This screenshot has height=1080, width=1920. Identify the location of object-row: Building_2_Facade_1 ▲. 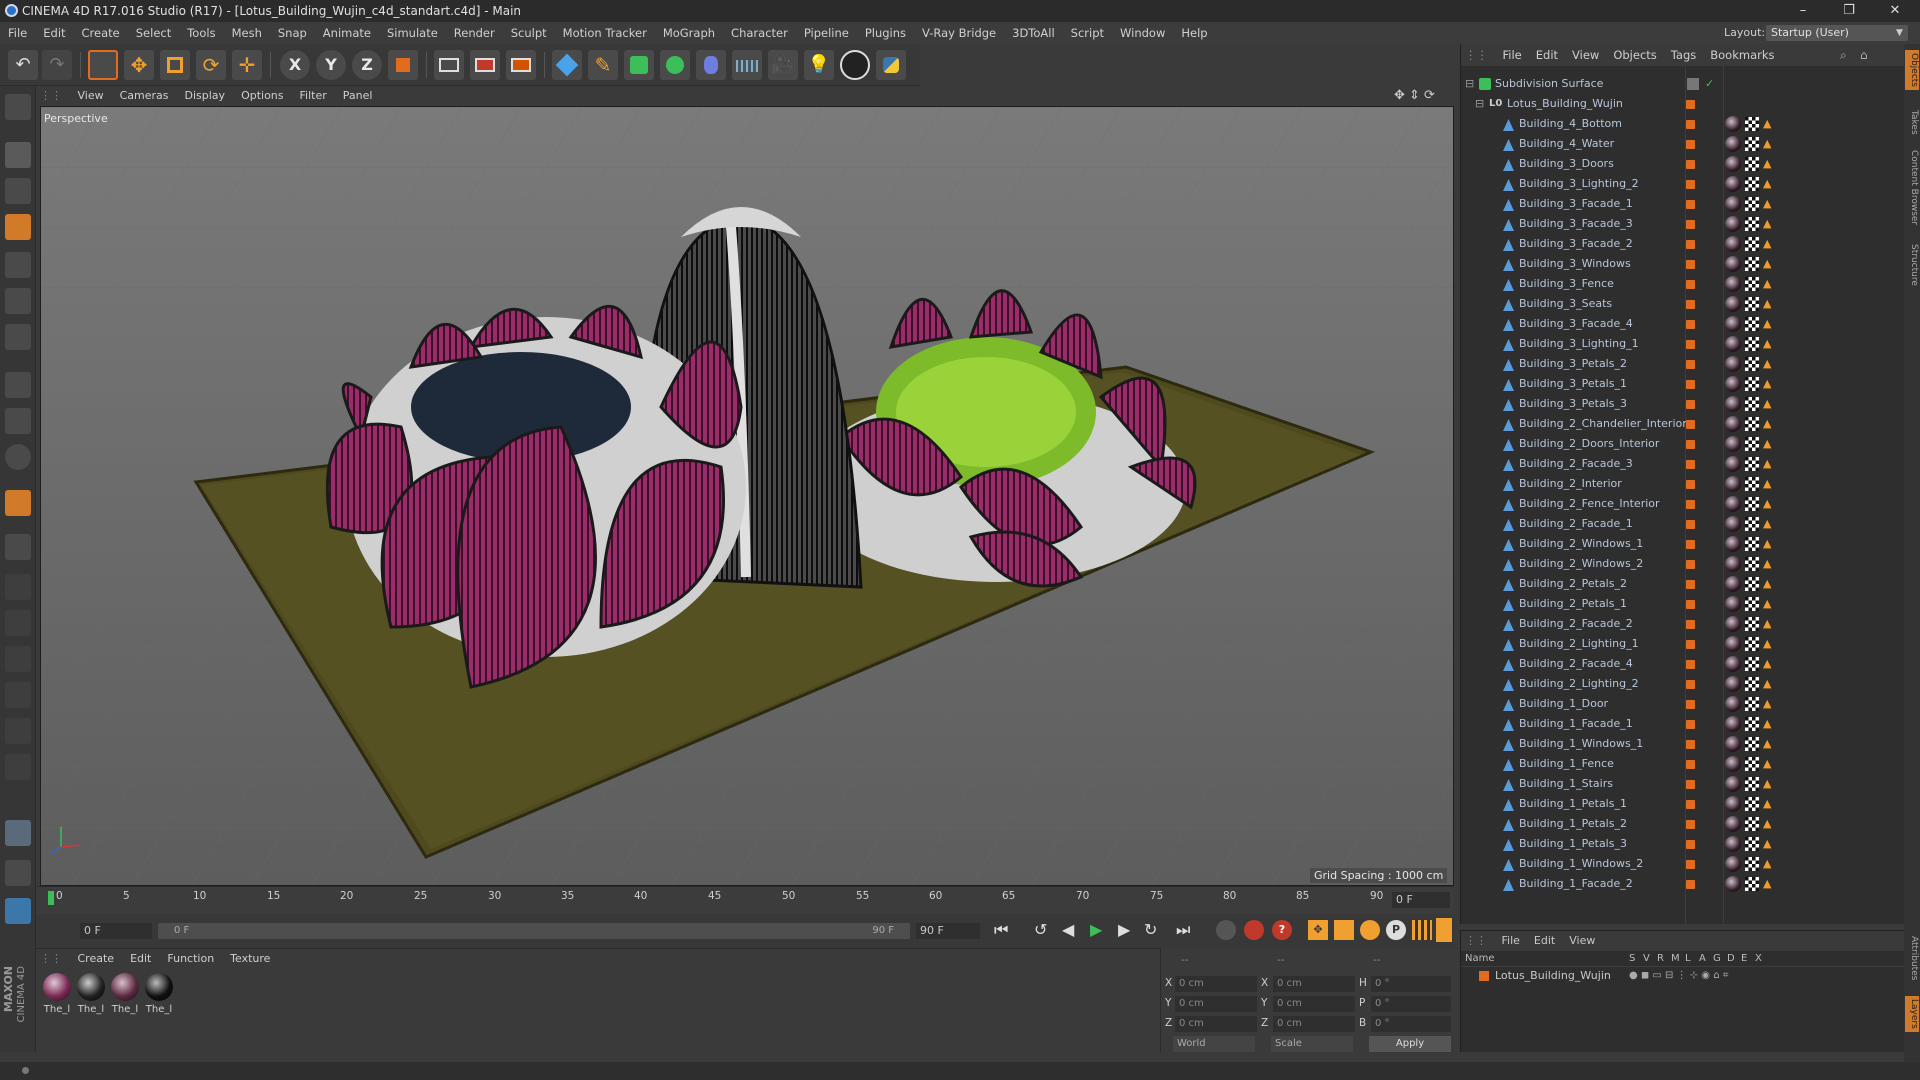
(1683, 524).